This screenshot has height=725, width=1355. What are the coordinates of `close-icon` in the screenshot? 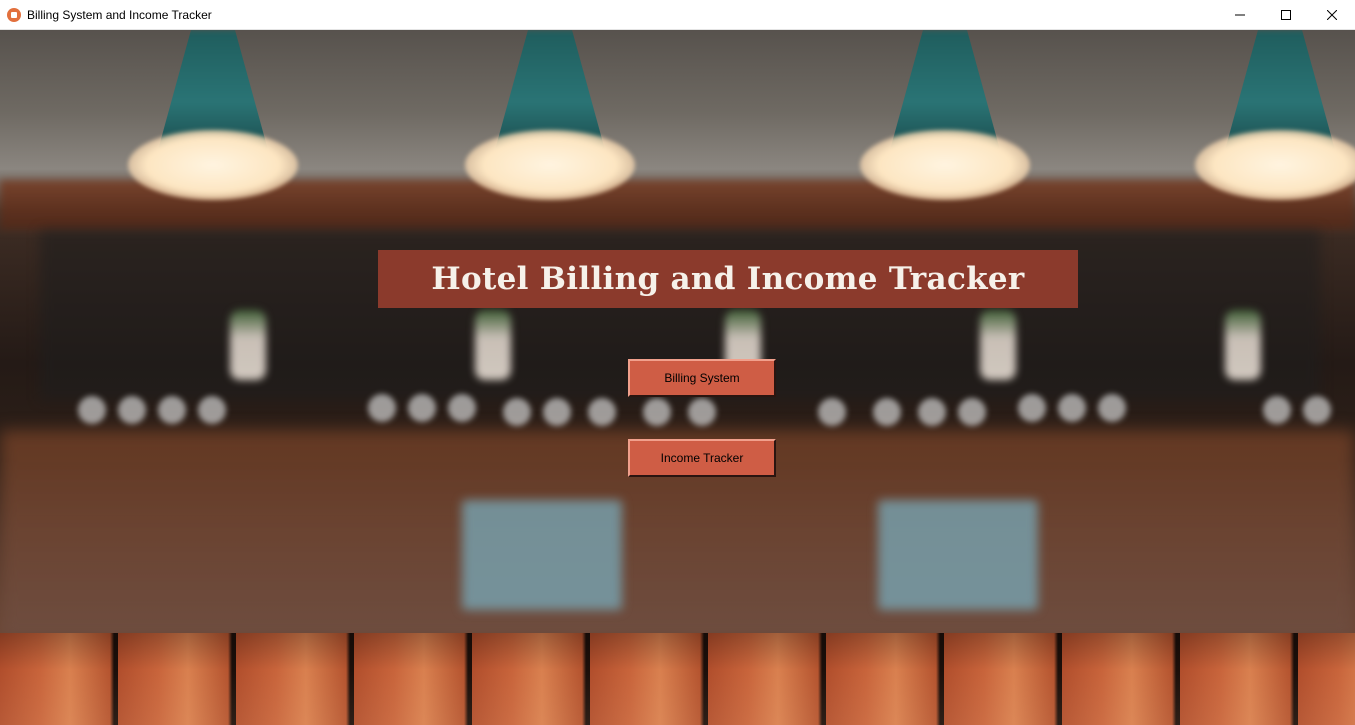 It's located at (1332, 15).